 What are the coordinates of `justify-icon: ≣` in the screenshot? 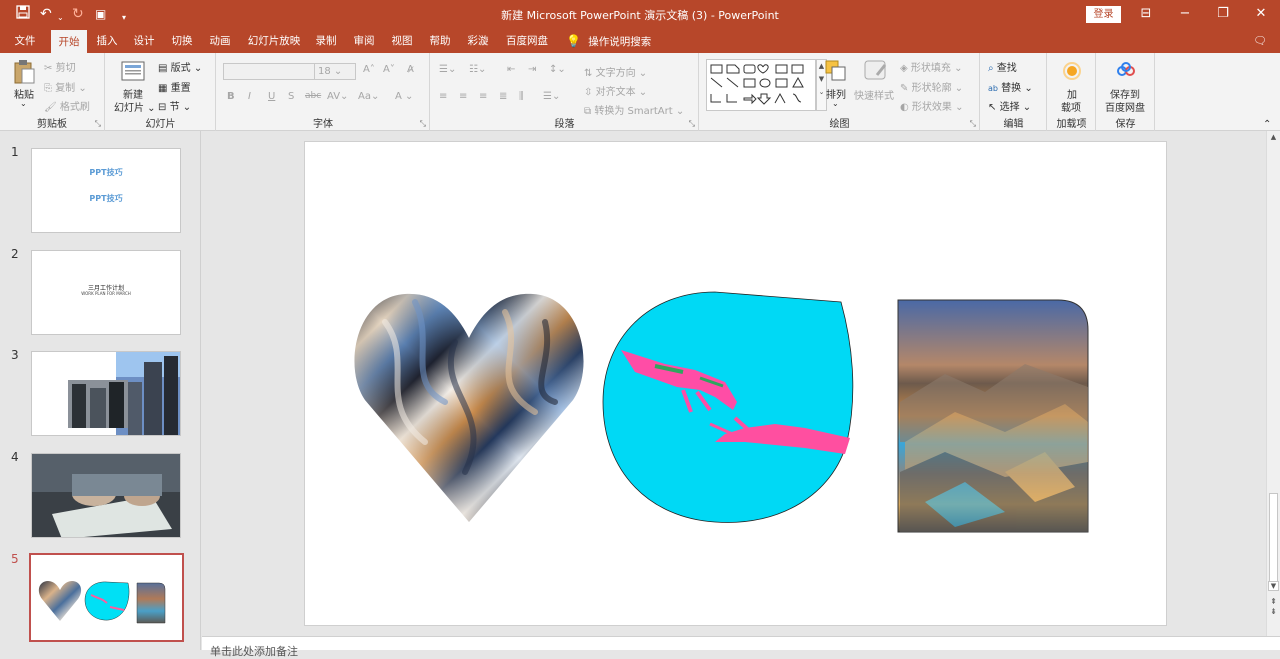 It's located at (503, 96).